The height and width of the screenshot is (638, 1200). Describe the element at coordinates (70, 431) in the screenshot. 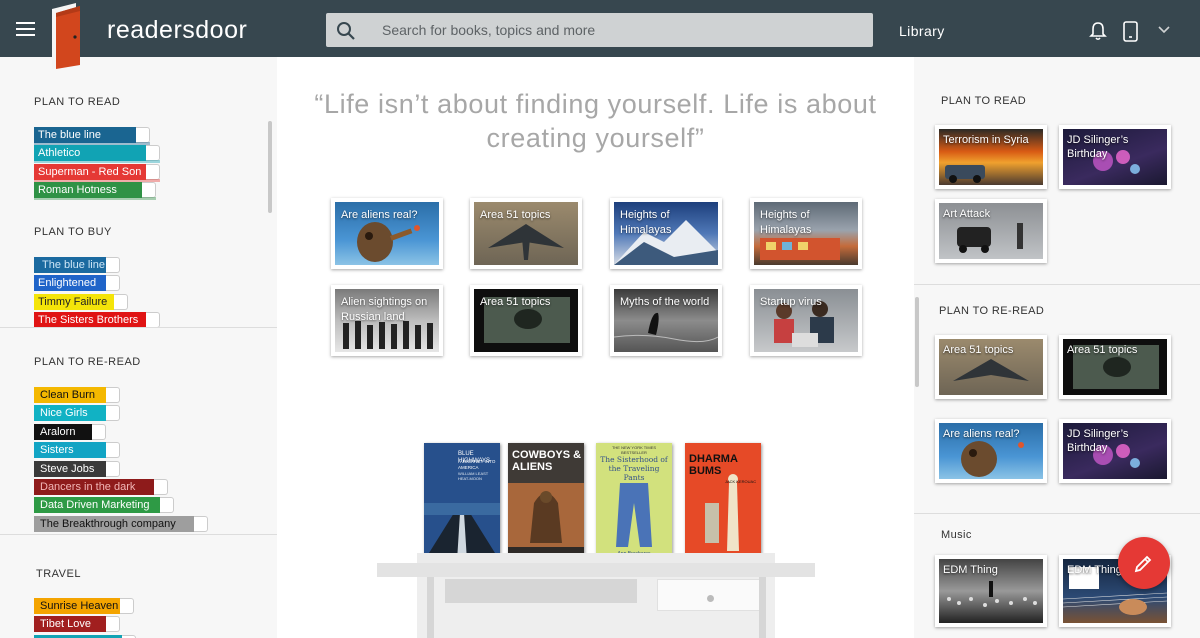

I see `book-spine: Aralorn` at that location.